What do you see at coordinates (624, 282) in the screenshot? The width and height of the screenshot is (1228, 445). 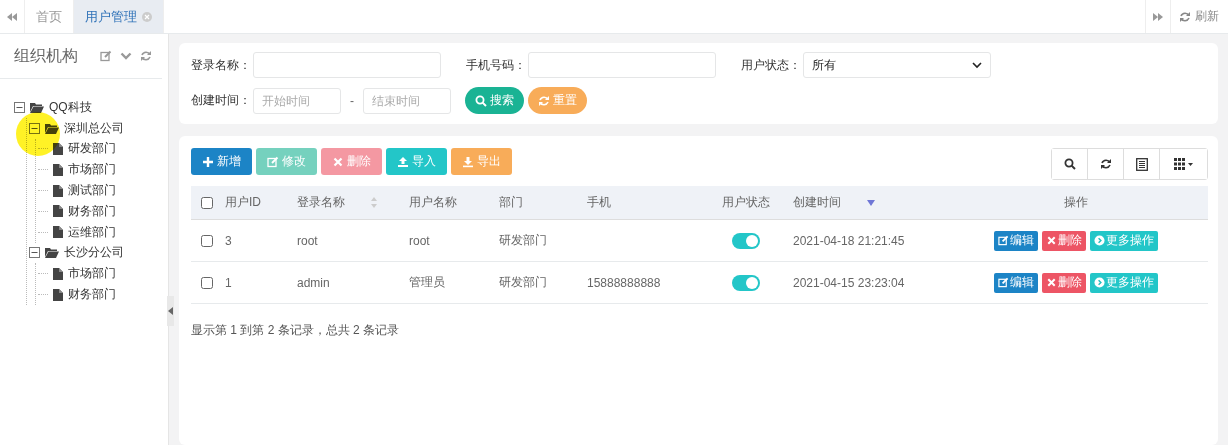 I see `table-cell: 15888888888` at bounding box center [624, 282].